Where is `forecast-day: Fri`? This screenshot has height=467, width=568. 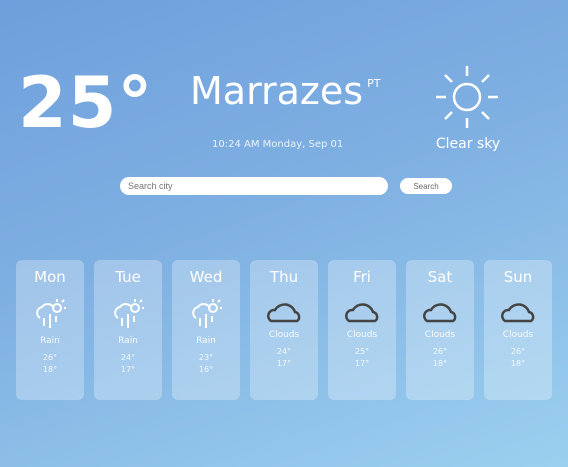
forecast-day: Fri is located at coordinates (362, 277).